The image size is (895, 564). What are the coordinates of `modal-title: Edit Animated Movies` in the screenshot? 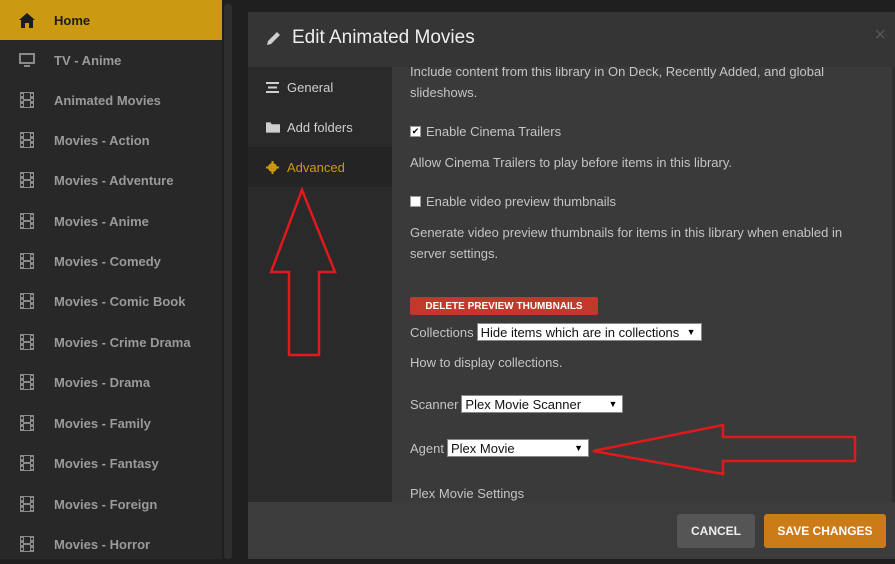 It's located at (383, 37).